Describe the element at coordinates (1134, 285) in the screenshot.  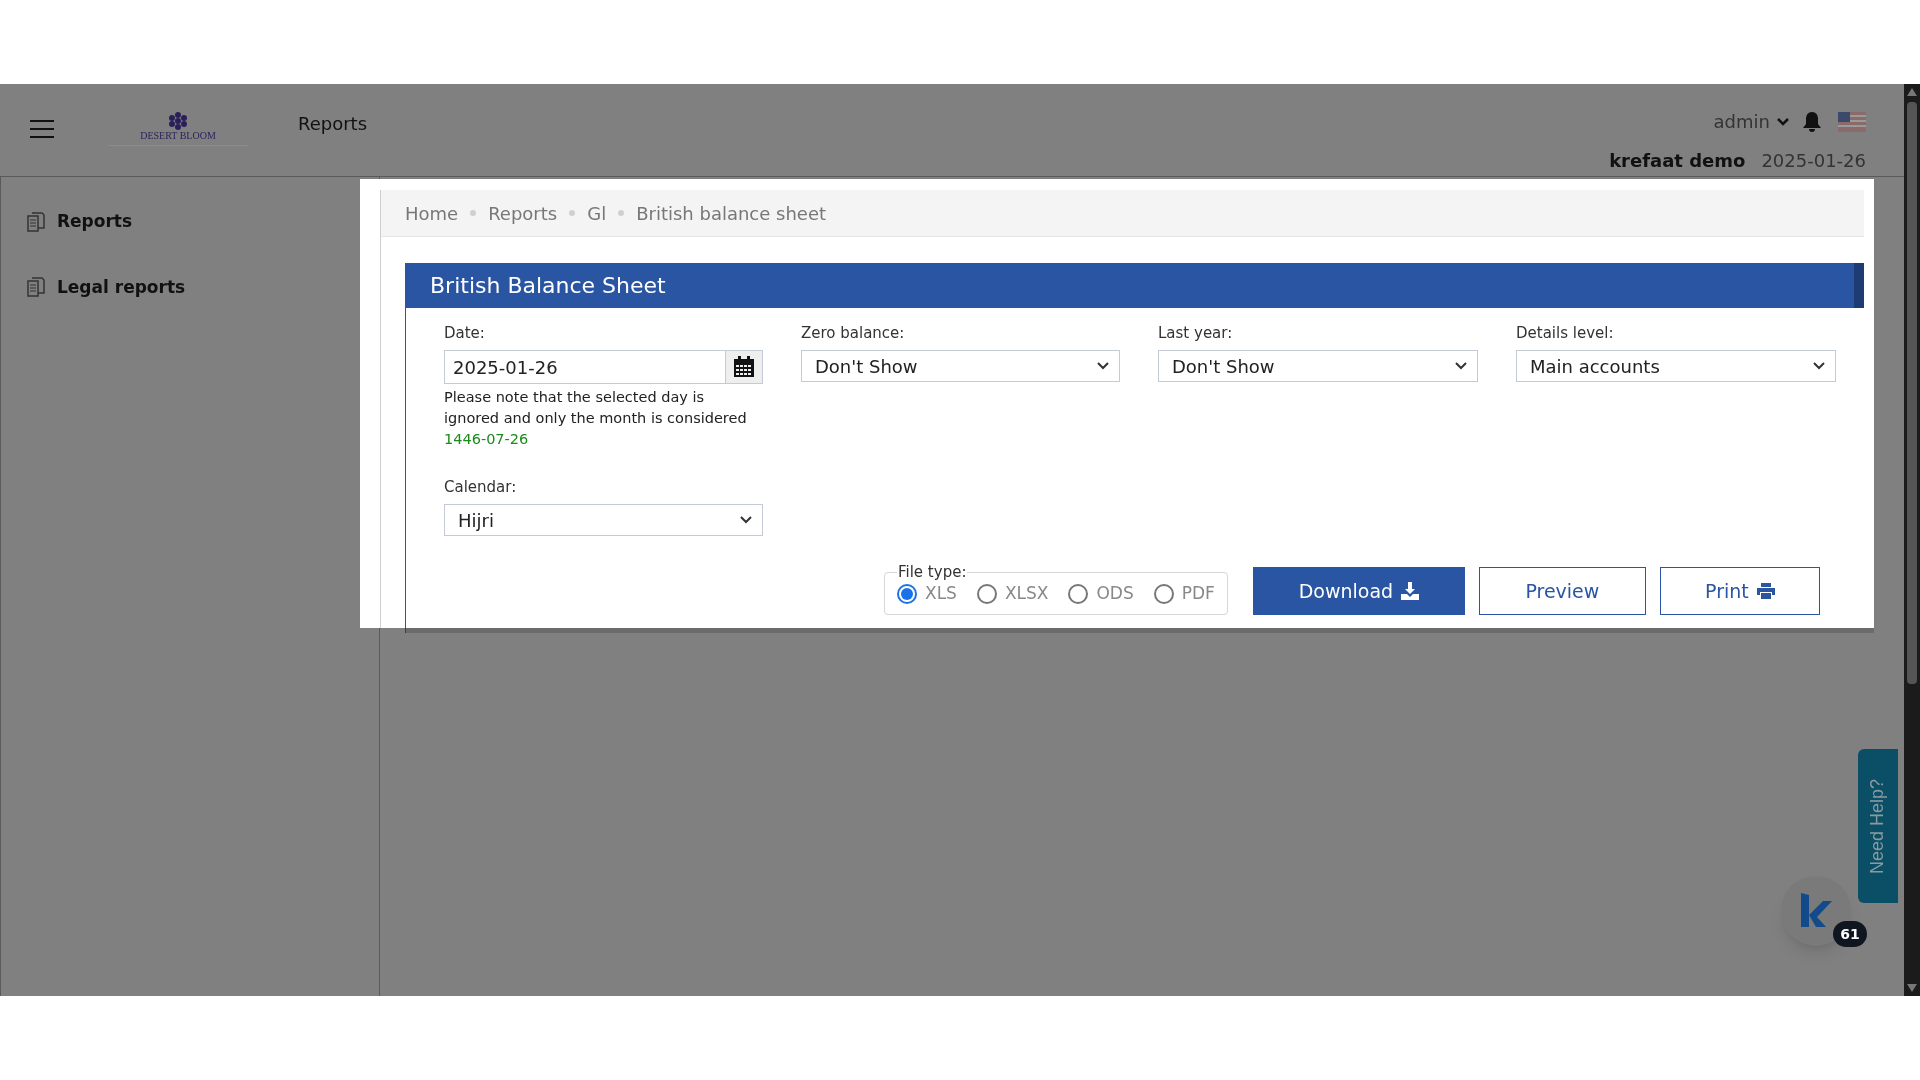
I see `card-header: British Balance Sheet` at that location.